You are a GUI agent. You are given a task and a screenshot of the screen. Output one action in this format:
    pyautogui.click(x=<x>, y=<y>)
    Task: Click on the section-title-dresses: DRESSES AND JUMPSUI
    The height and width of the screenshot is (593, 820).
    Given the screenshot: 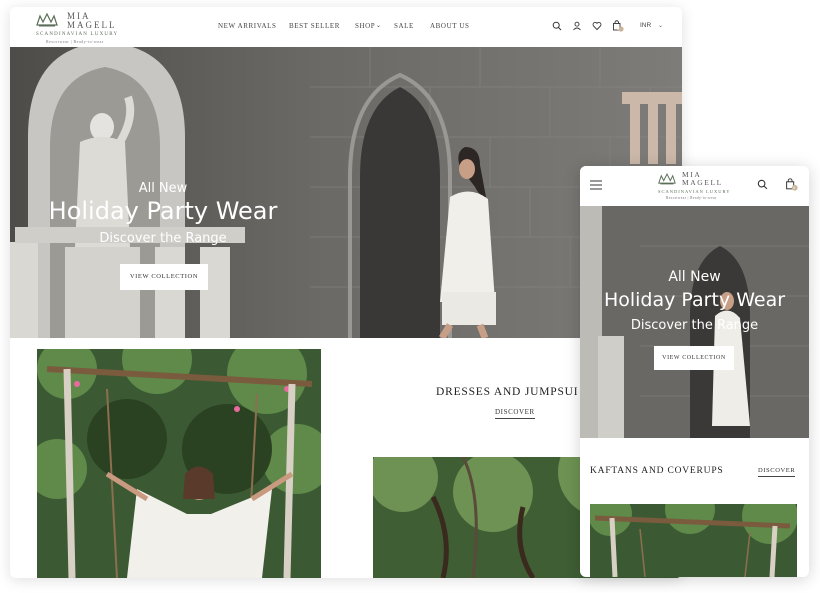 What is the action you would take?
    pyautogui.click(x=507, y=392)
    